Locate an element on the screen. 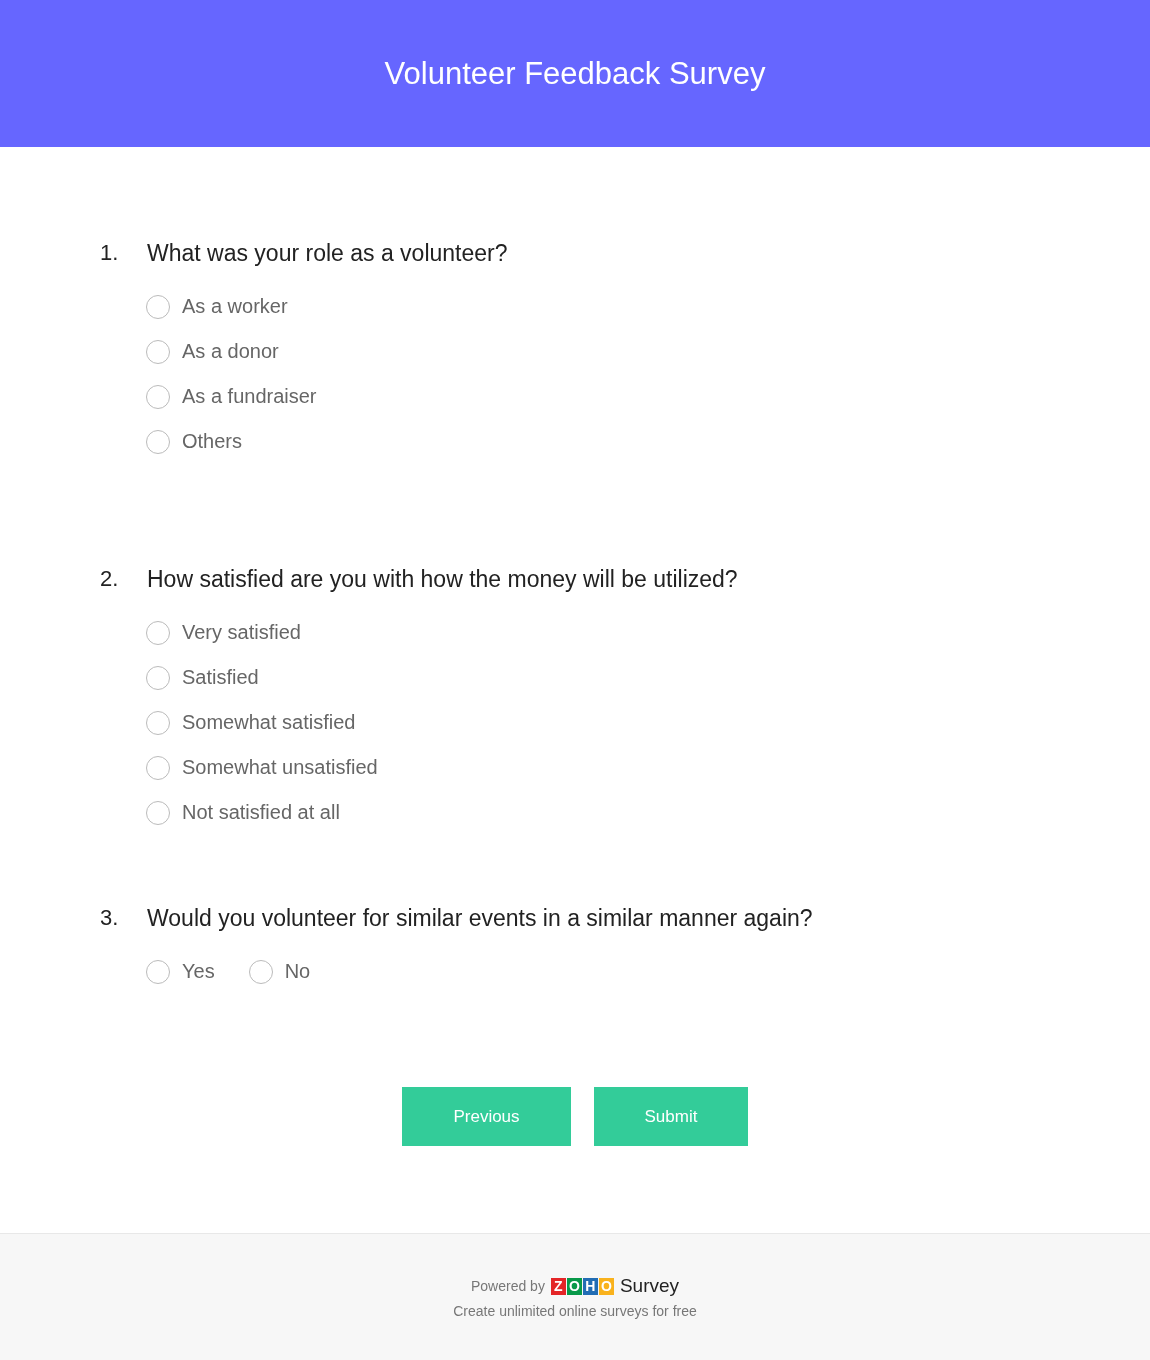 This screenshot has height=1360, width=1150. question-number: 3. is located at coordinates (110, 918).